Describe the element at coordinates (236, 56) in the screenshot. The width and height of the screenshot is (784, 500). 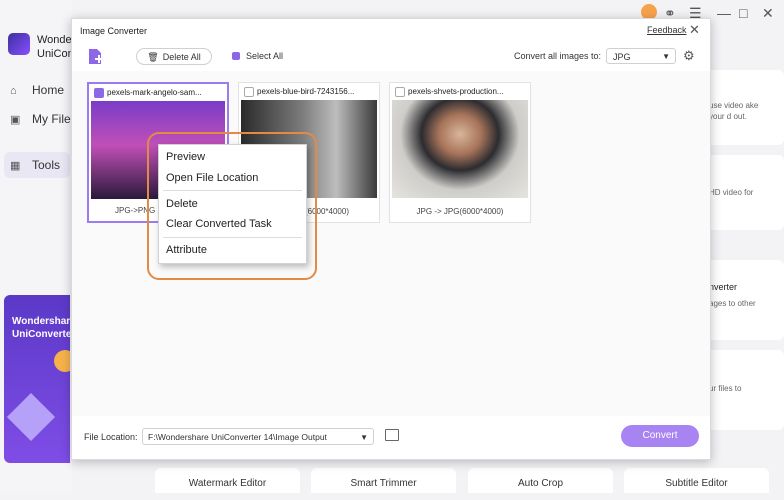
I see `checkbox-icon` at that location.